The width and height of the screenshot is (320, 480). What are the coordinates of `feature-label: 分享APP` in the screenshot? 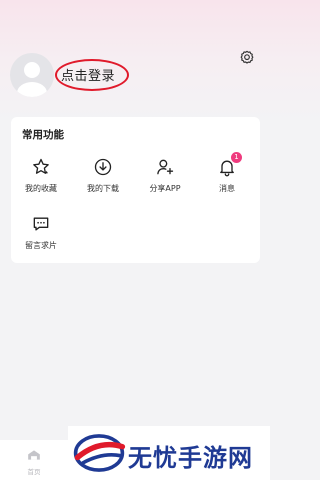 It's located at (165, 188).